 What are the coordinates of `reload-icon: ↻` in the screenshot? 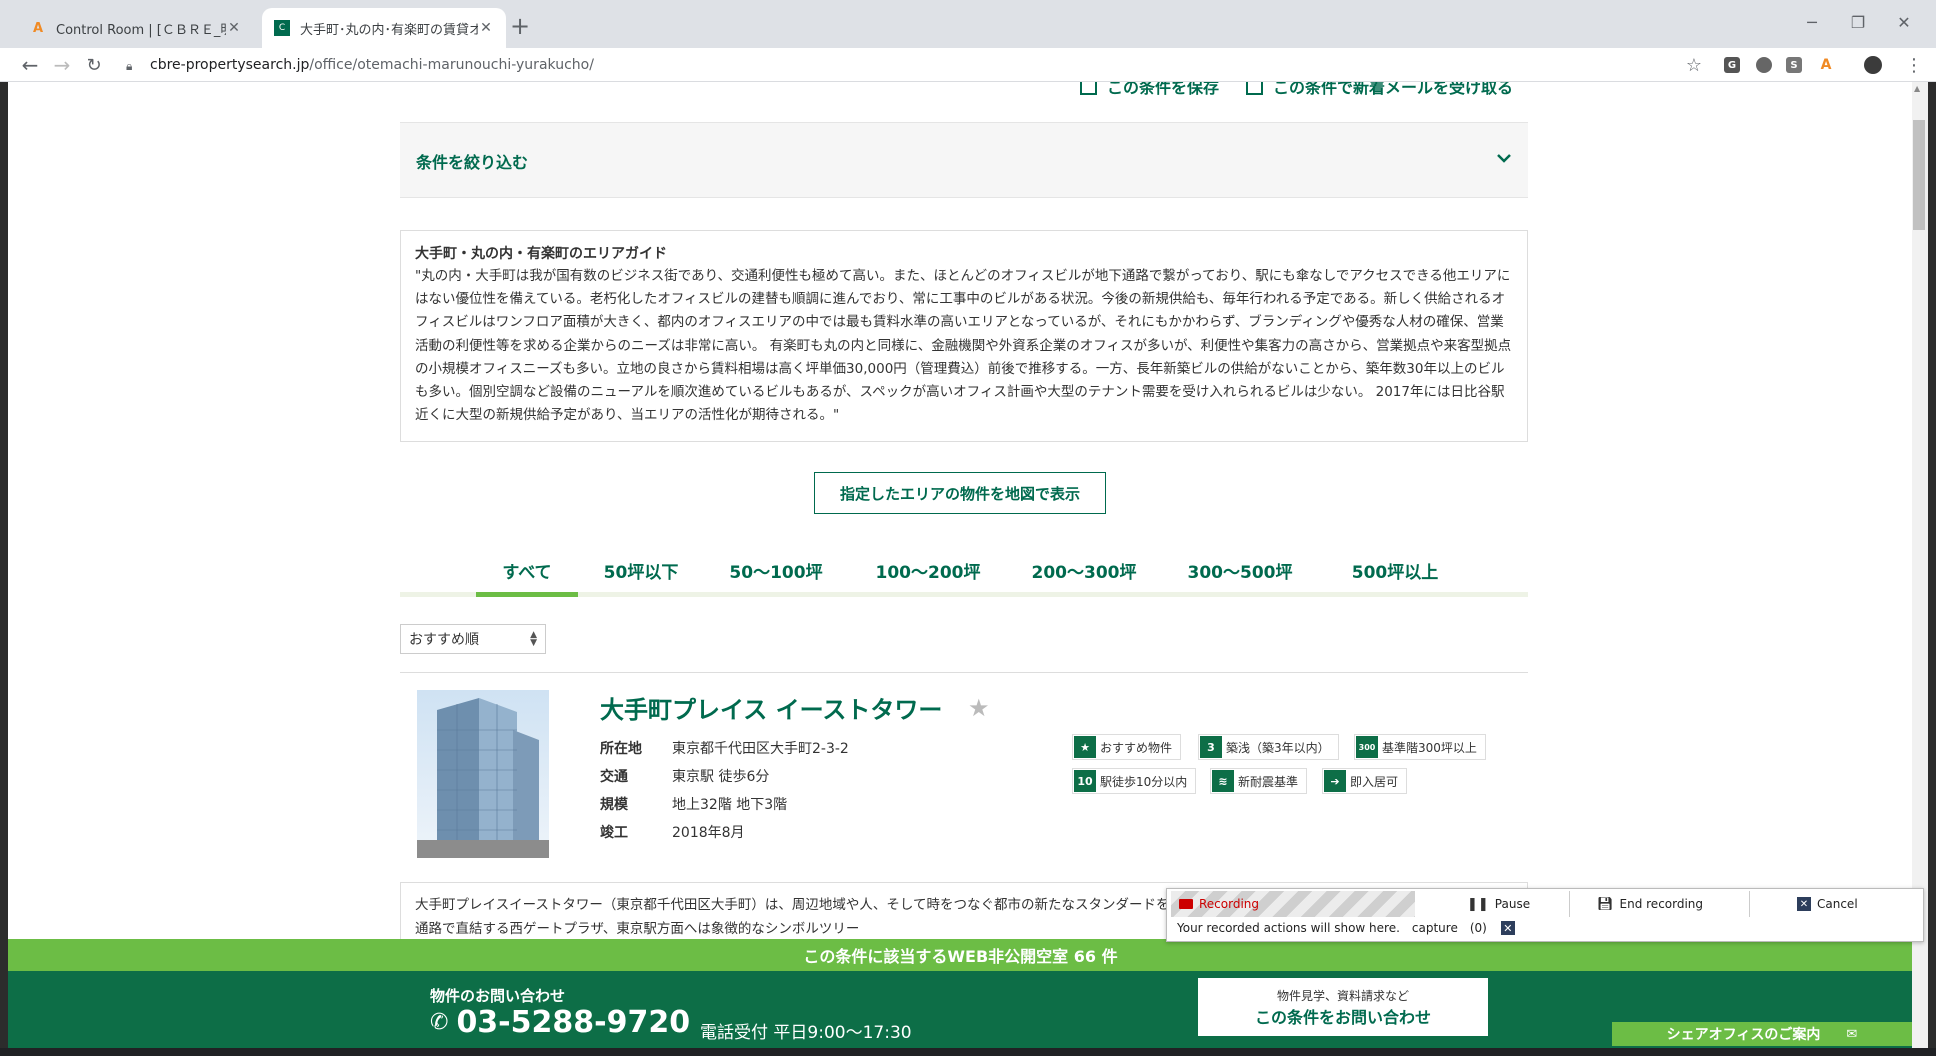 It's located at (94, 65).